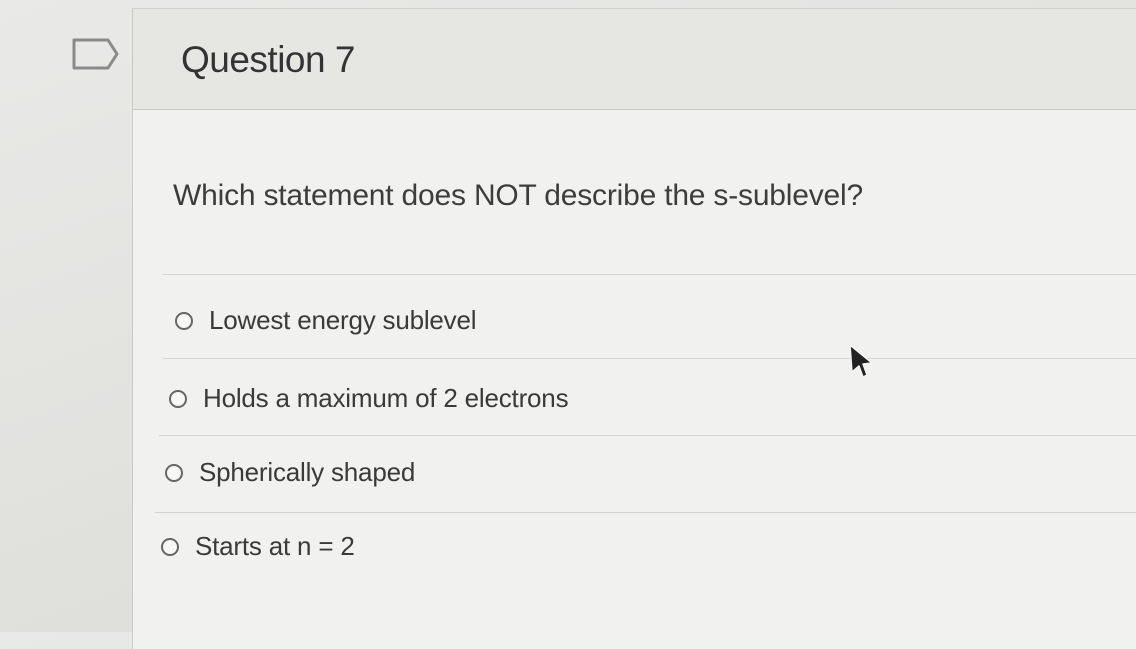 This screenshot has height=649, width=1136. What do you see at coordinates (386, 398) in the screenshot?
I see `answer-label: Holds a maximum of 2 electrons` at bounding box center [386, 398].